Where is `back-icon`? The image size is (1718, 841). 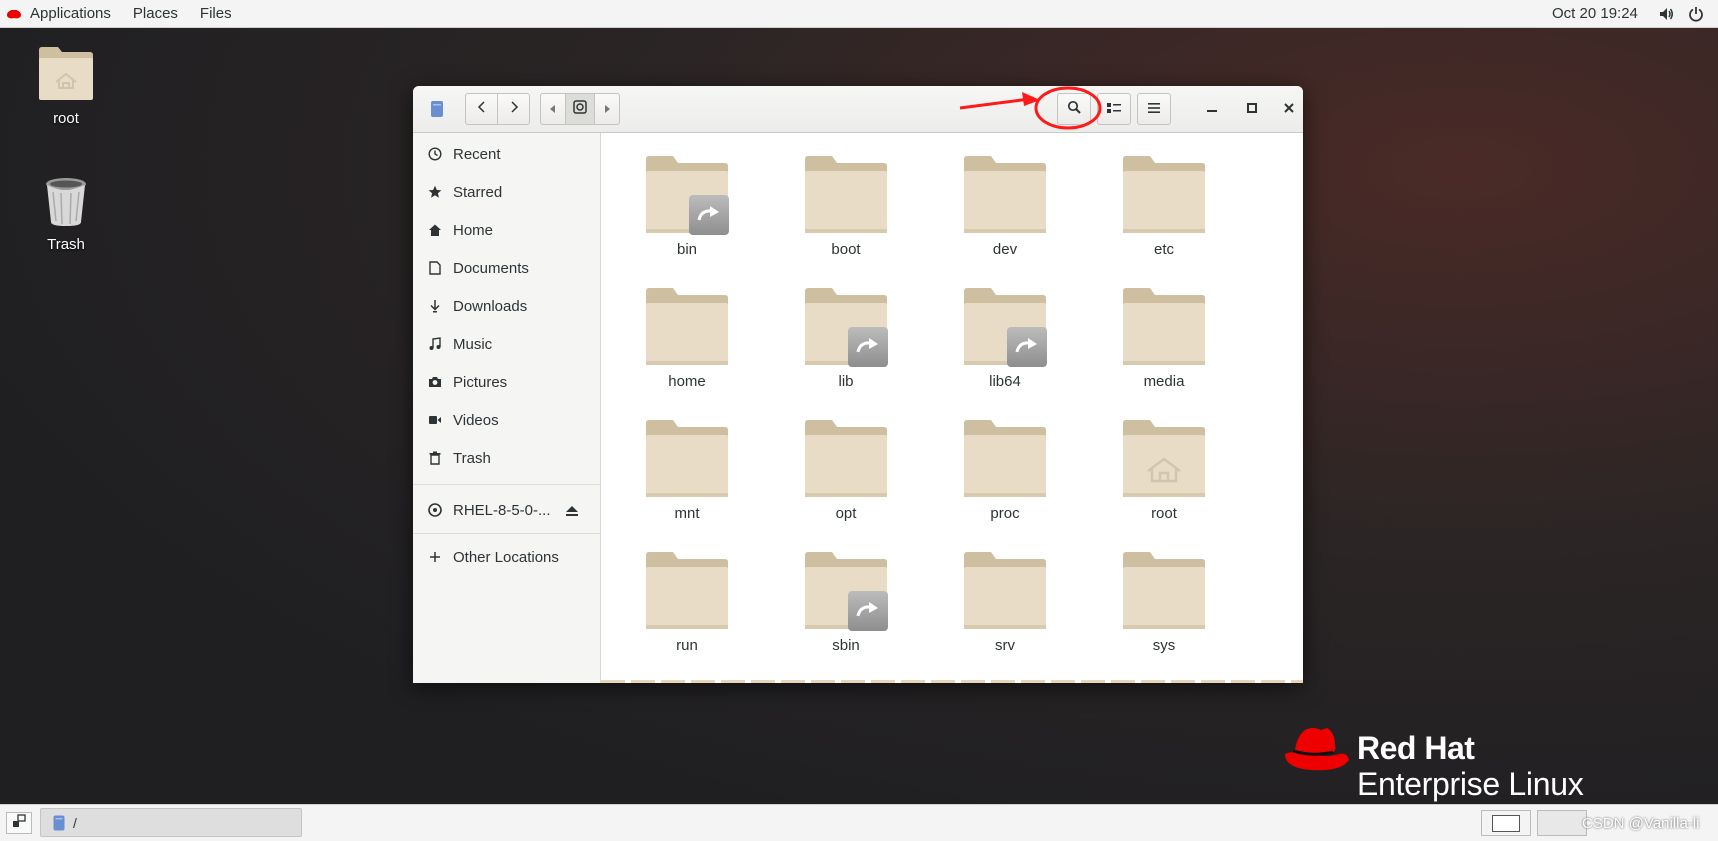
back-icon is located at coordinates (482, 109).